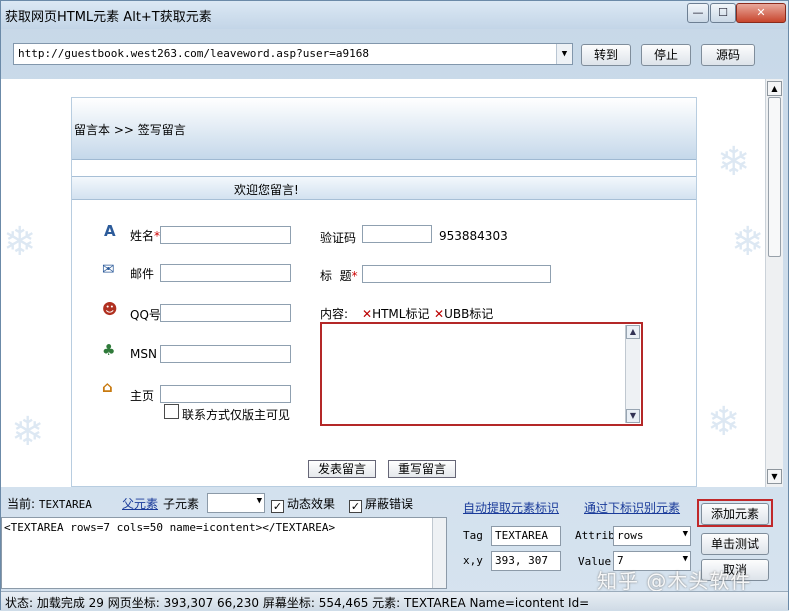 This screenshot has height=611, width=789. Describe the element at coordinates (236, 415) in the screenshot. I see `private-label: 联系方式仅版主可见` at that location.